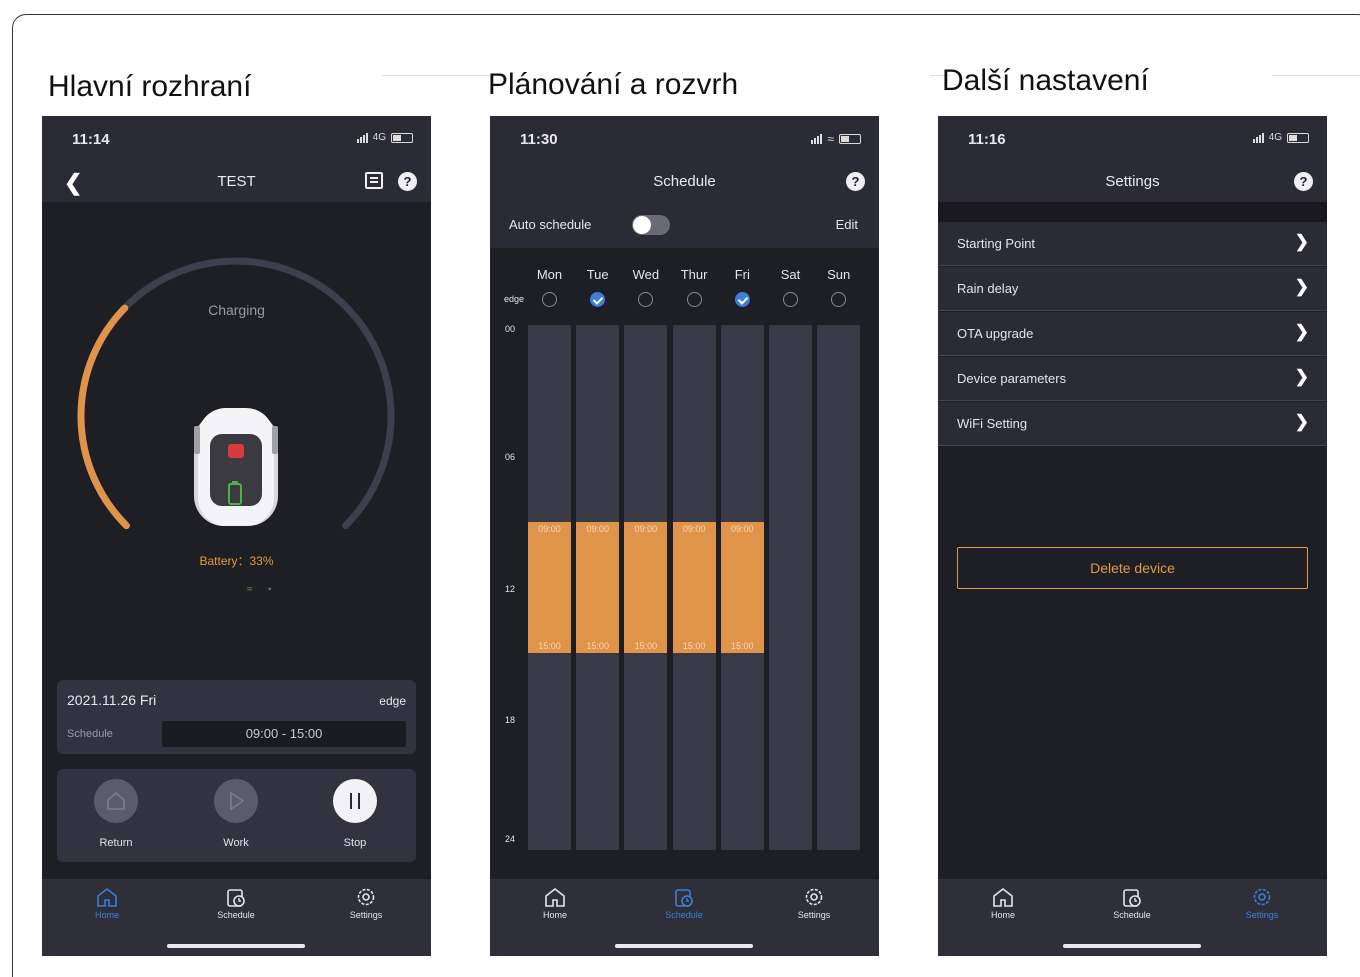 This screenshot has width=1360, height=977. What do you see at coordinates (236, 310) in the screenshot?
I see `status-label: Charging` at bounding box center [236, 310].